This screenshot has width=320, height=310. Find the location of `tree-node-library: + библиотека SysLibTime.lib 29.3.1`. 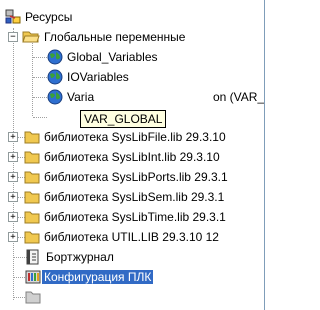

tree-node-library: + библиотека SysLibTime.lib 29.3.1 is located at coordinates (132, 217).